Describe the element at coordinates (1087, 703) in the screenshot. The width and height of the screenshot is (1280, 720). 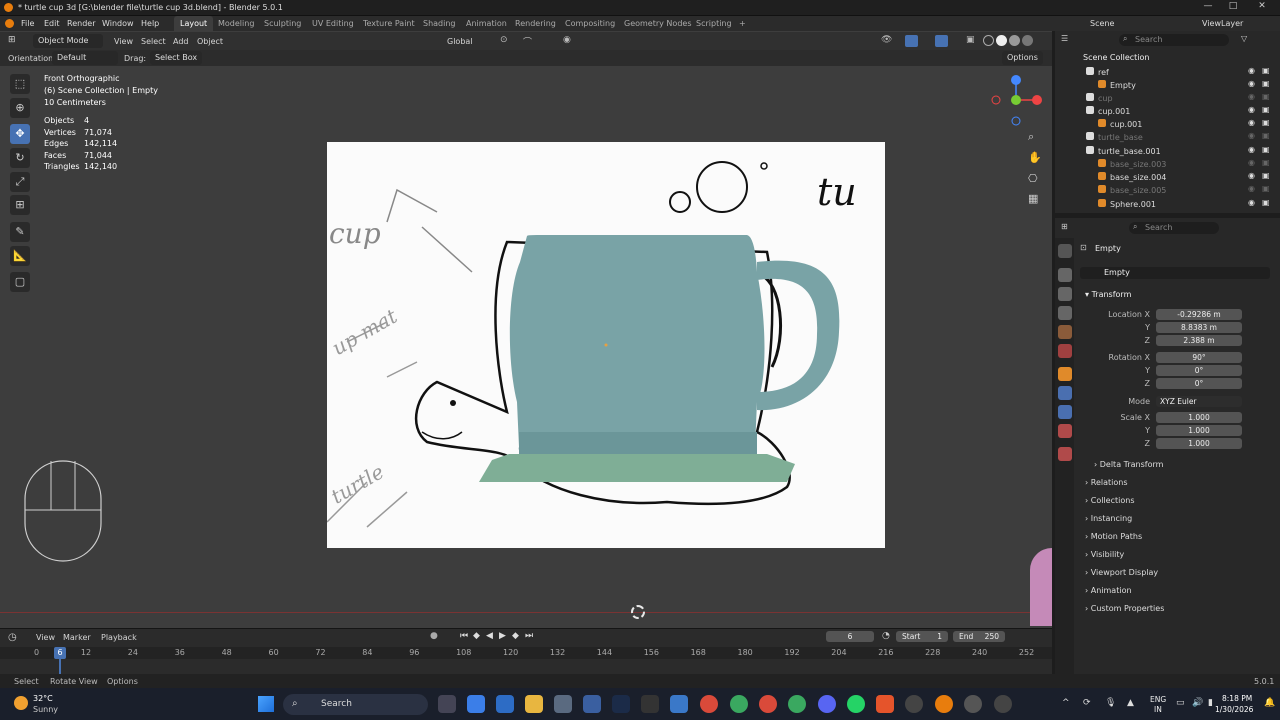
I see `tray-sync-icon: ⟳` at that location.